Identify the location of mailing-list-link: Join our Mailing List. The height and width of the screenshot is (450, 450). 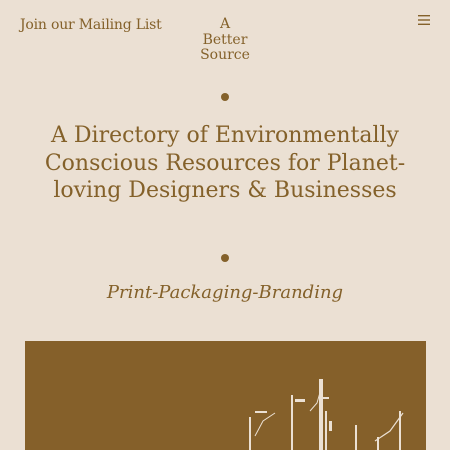
(91, 25).